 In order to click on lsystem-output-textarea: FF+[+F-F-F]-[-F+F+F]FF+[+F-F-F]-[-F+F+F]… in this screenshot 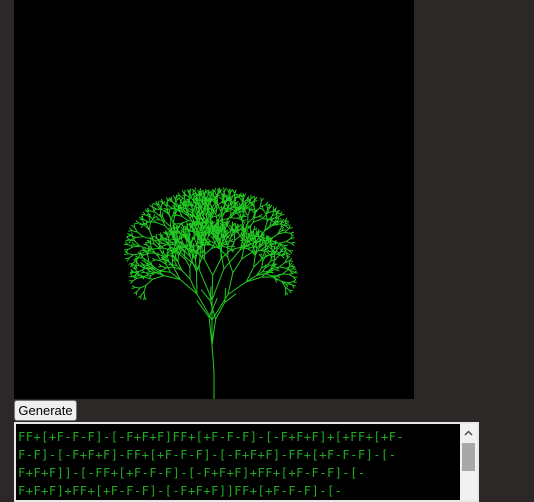, I will do `click(246, 462)`.